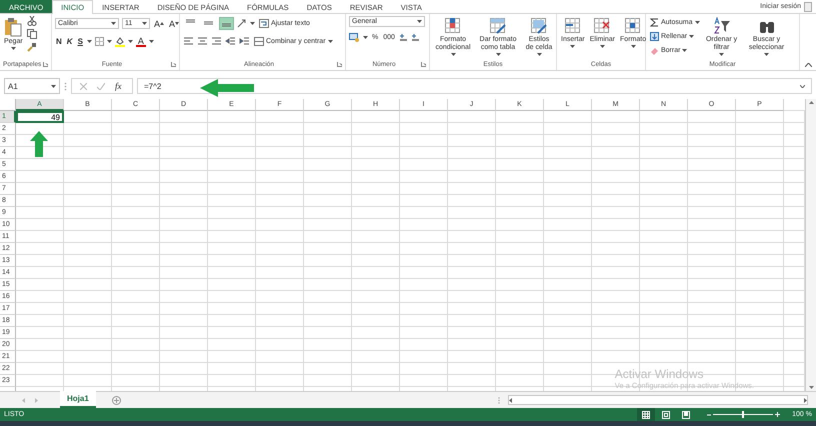 The image size is (816, 426). What do you see at coordinates (70, 41) in the screenshot?
I see `italic-button: K` at bounding box center [70, 41].